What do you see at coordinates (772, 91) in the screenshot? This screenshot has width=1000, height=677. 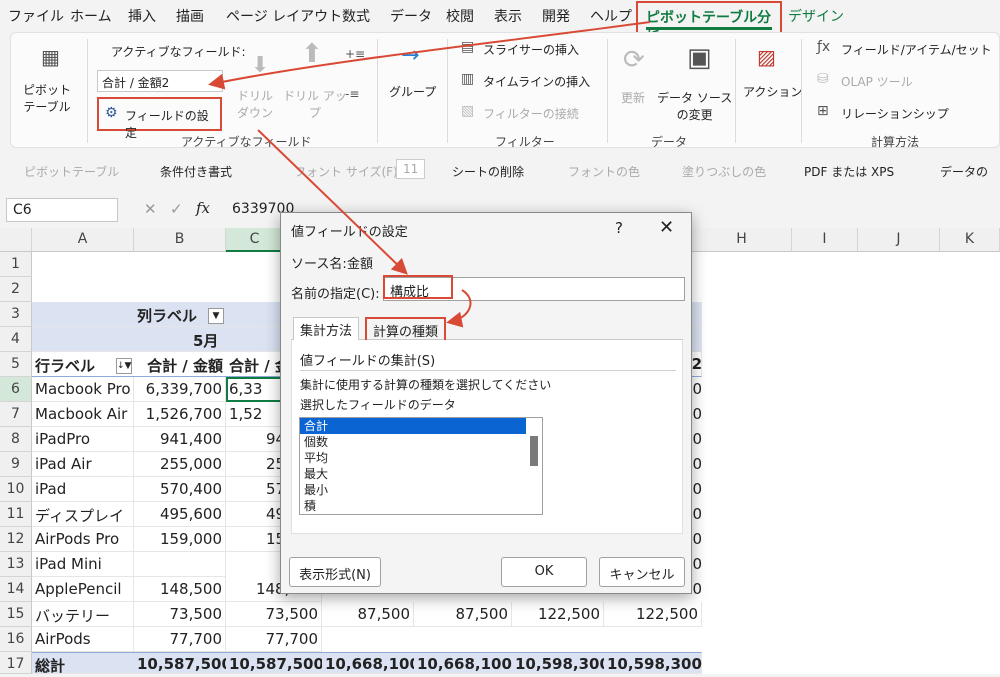 I see `action-button: アクション` at bounding box center [772, 91].